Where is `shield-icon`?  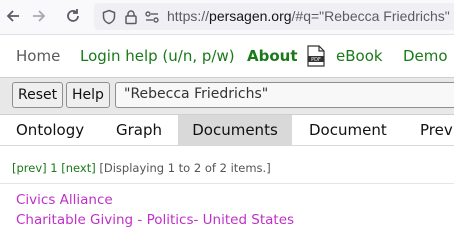 shield-icon is located at coordinates (109, 17).